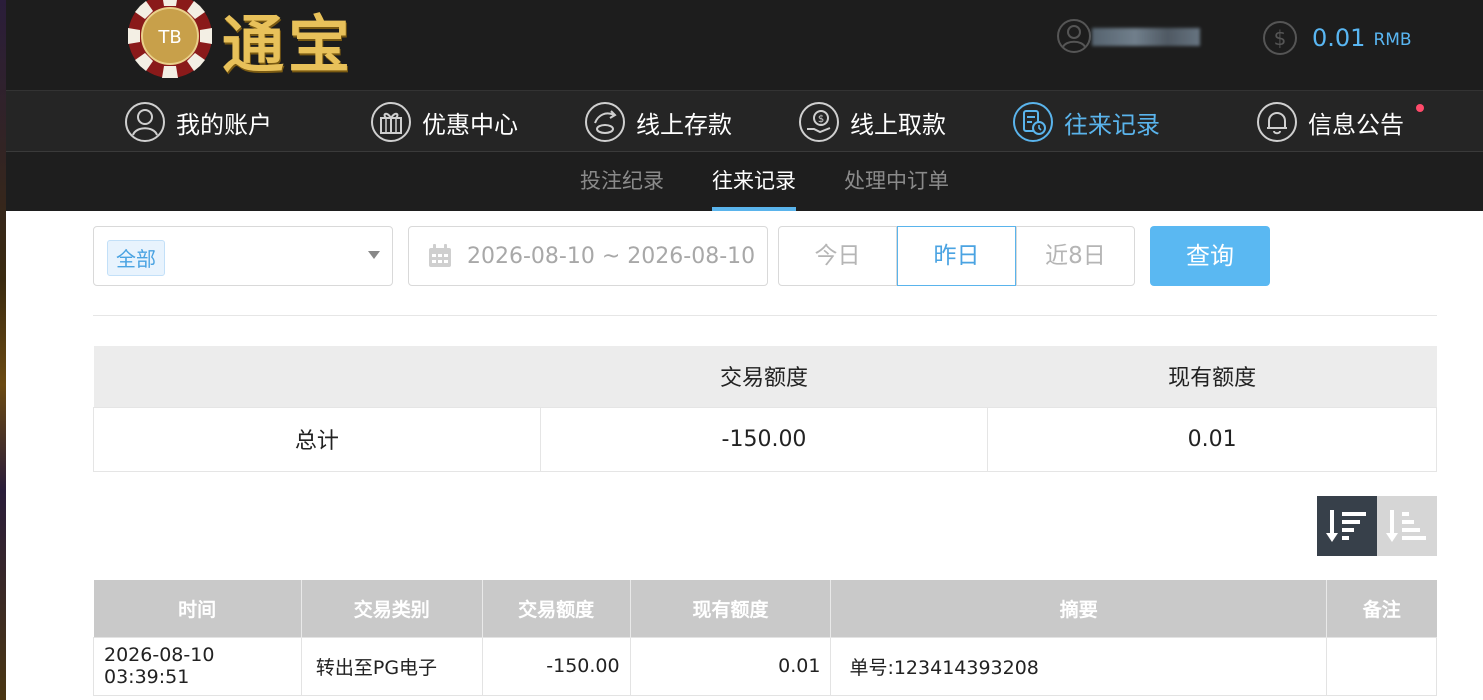  I want to click on summary-cell: 0.01, so click(1212, 439).